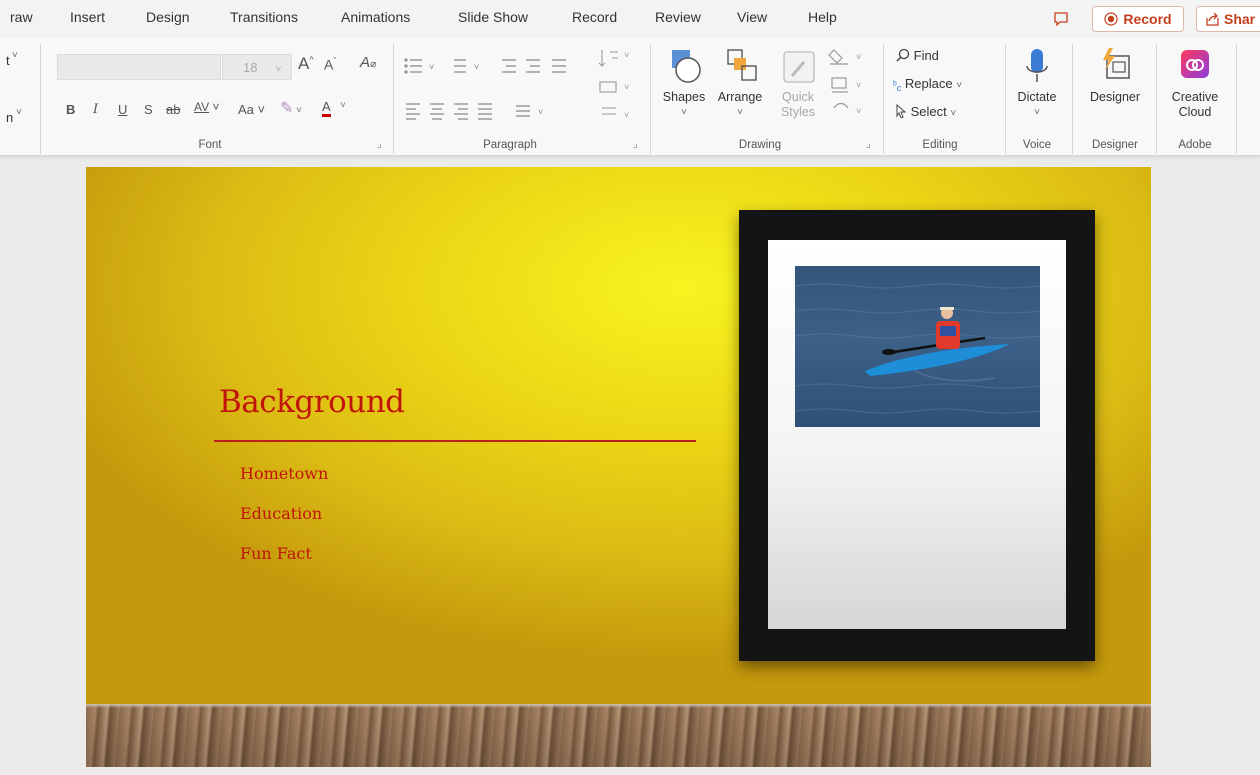 Image resolution: width=1260 pixels, height=775 pixels. Describe the element at coordinates (740, 97) in the screenshot. I see `arrange-label: Arrange` at that location.